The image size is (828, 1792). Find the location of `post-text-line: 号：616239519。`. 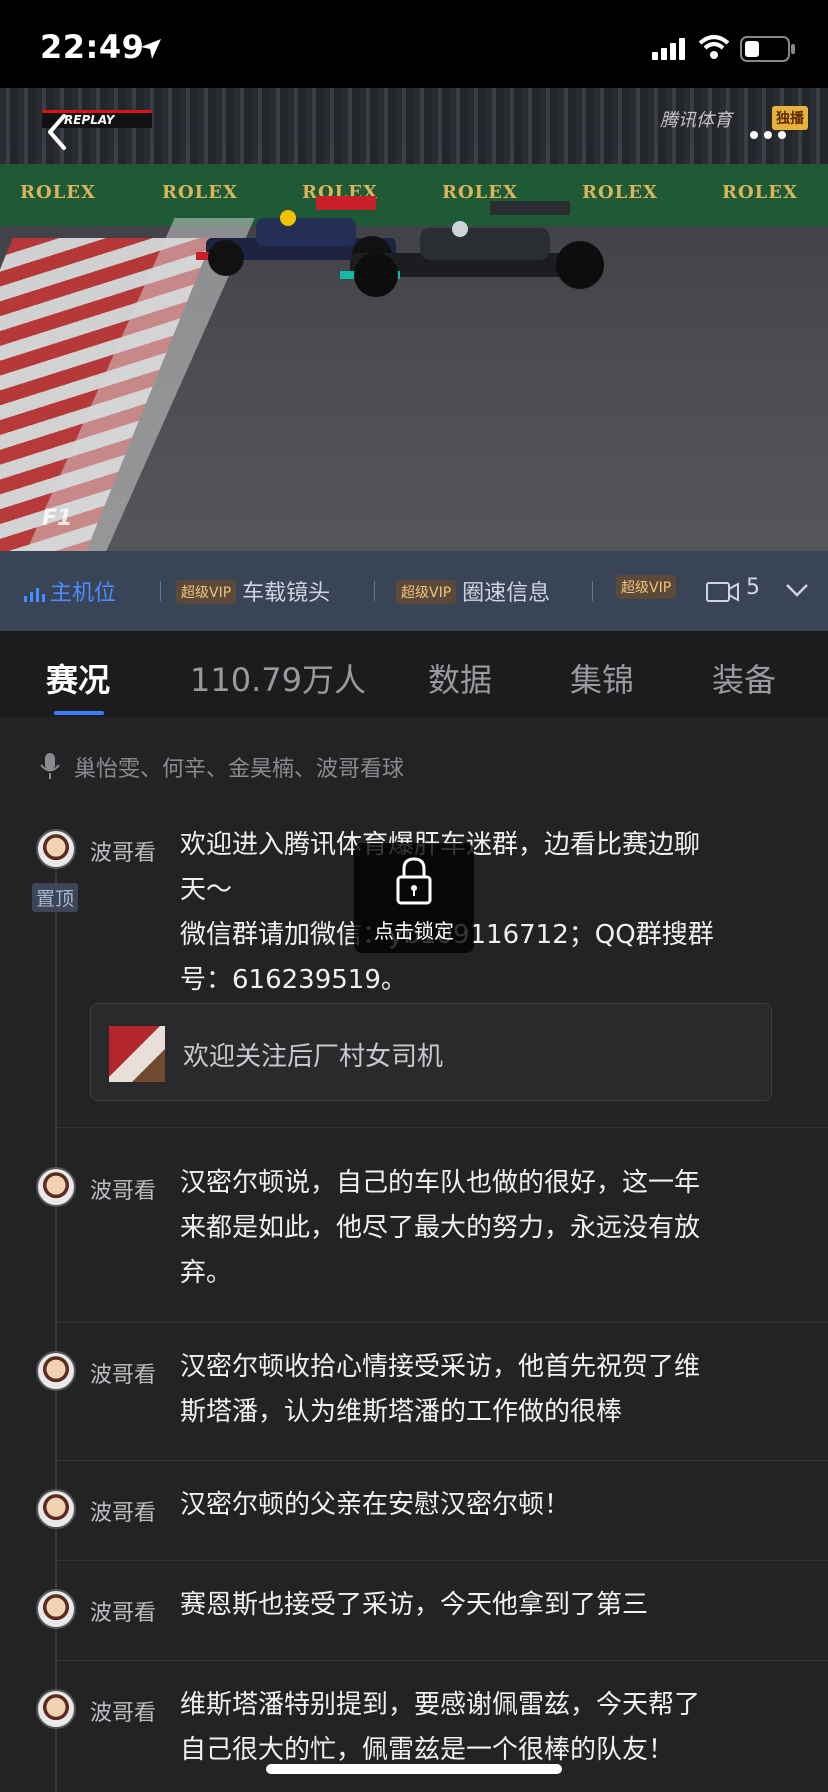

post-text-line: 号：616239519。 is located at coordinates (293, 980).